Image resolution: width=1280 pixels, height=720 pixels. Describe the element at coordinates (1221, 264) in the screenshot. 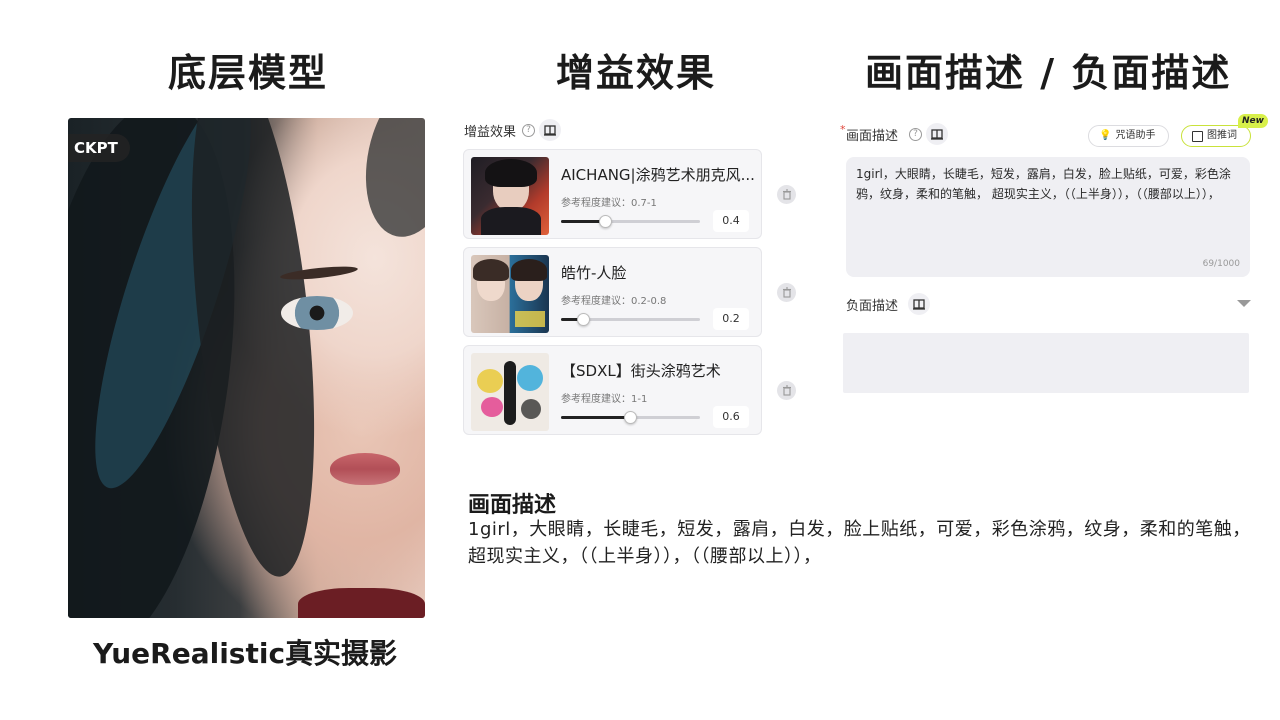

I see `char-counter: 69/1000` at that location.